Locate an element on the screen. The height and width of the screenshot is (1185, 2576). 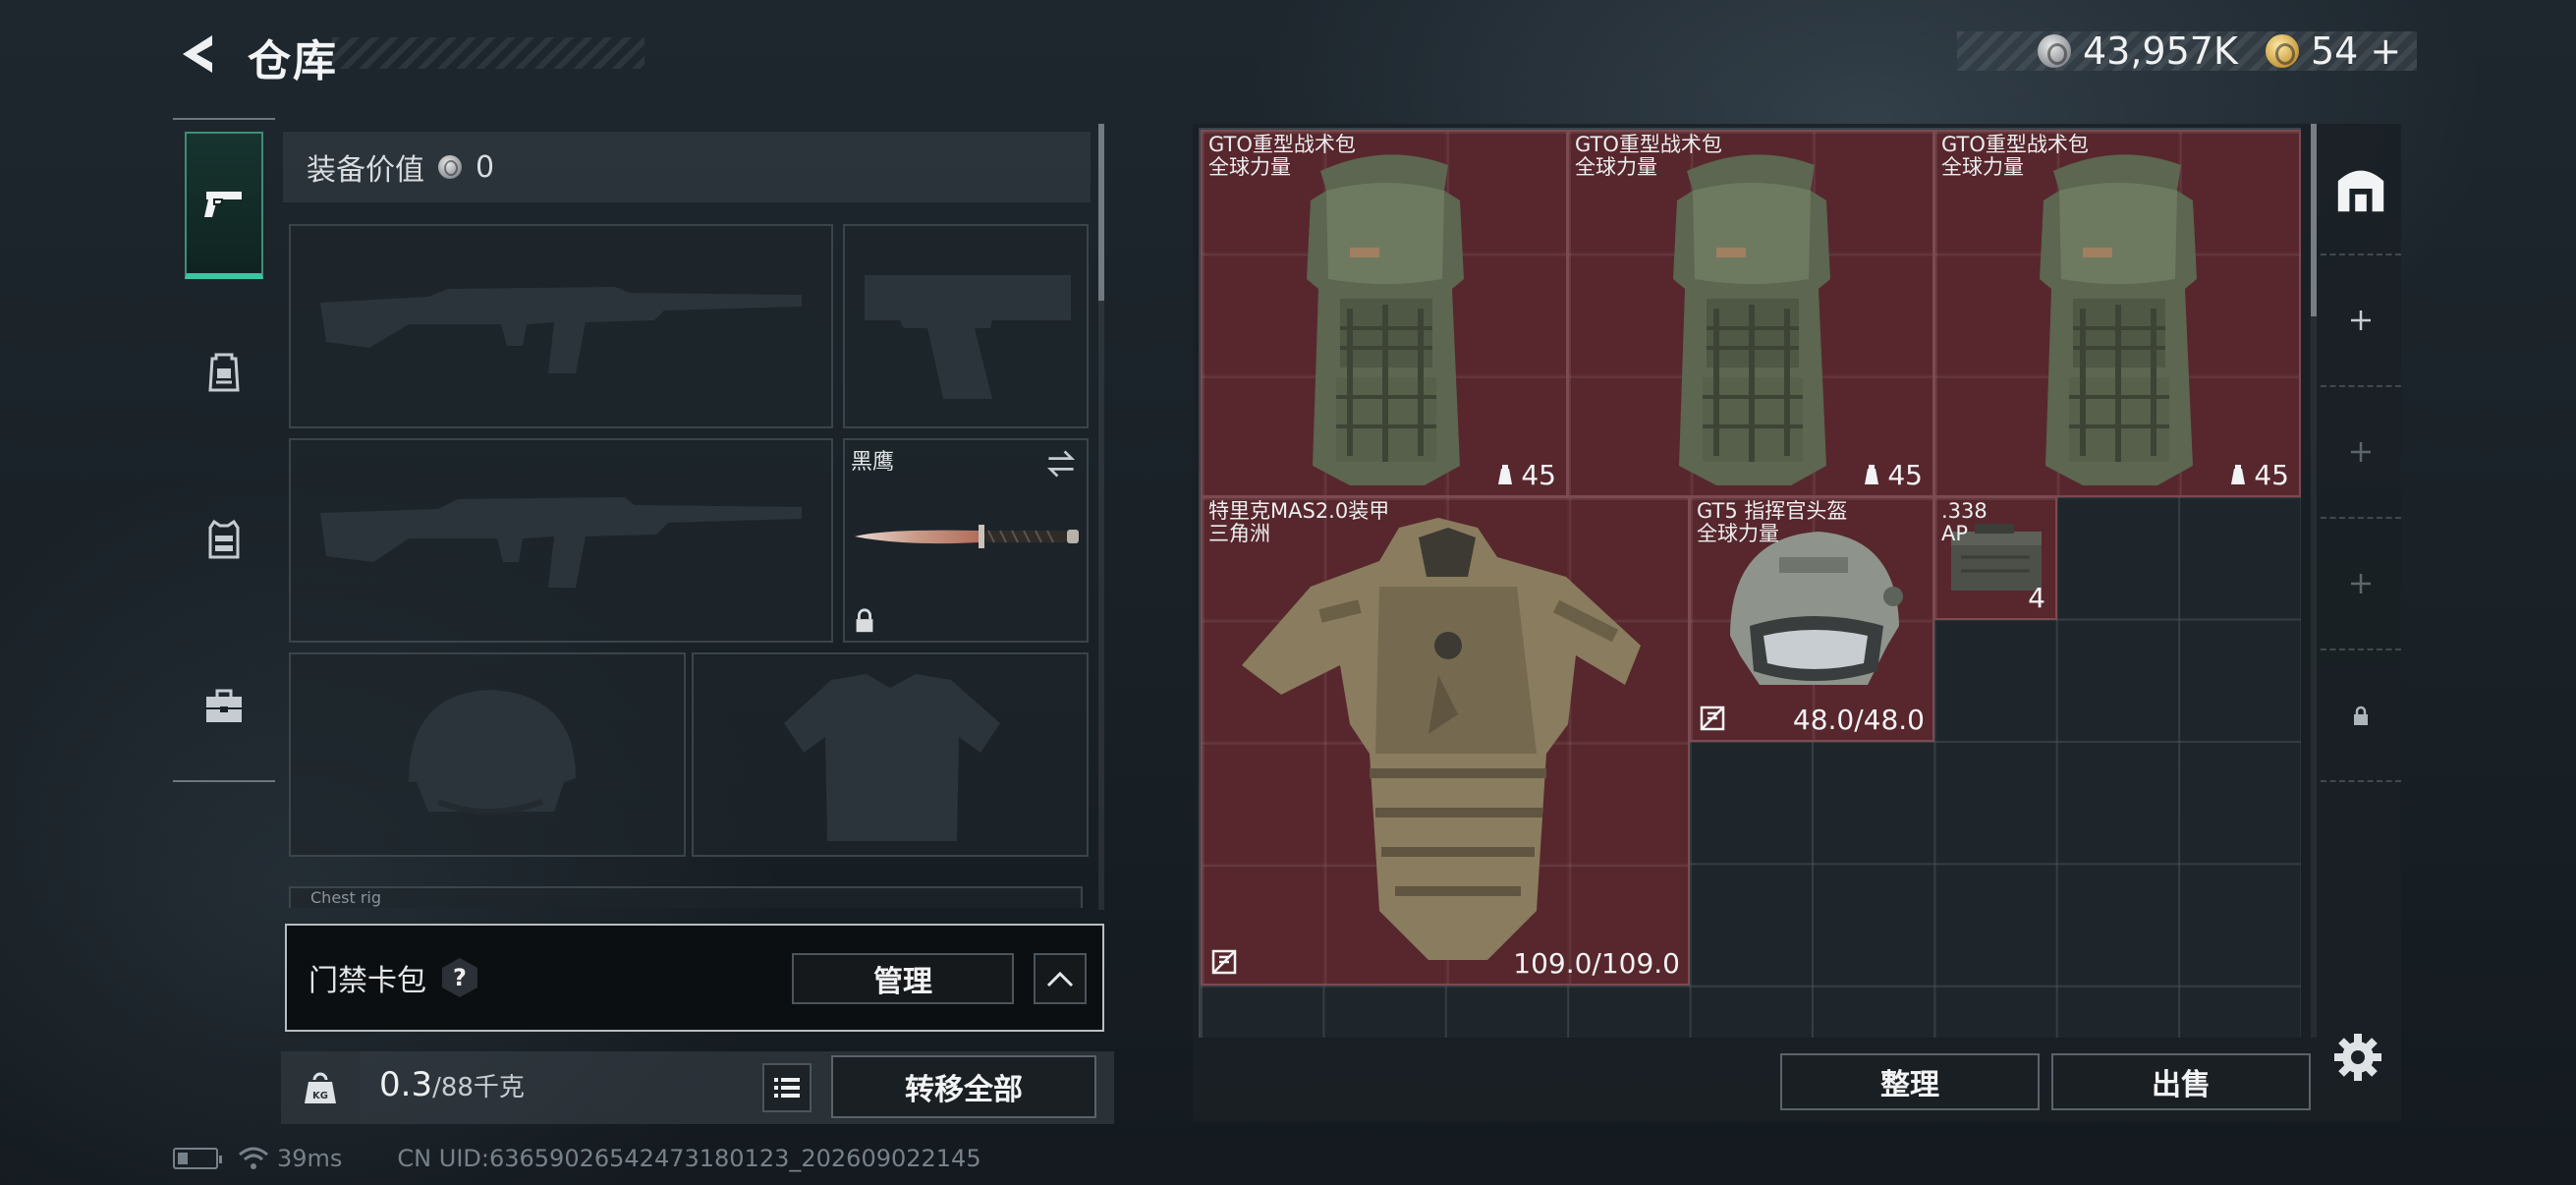
item-name: GT5 指挥官头盔 全球力量 is located at coordinates (1772, 522).